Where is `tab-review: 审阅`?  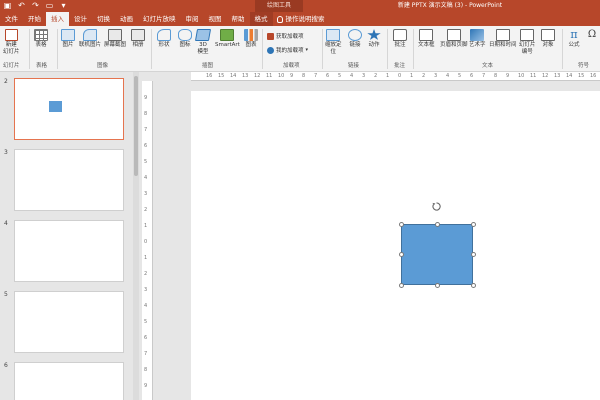
tab-review: 审阅 is located at coordinates (192, 19).